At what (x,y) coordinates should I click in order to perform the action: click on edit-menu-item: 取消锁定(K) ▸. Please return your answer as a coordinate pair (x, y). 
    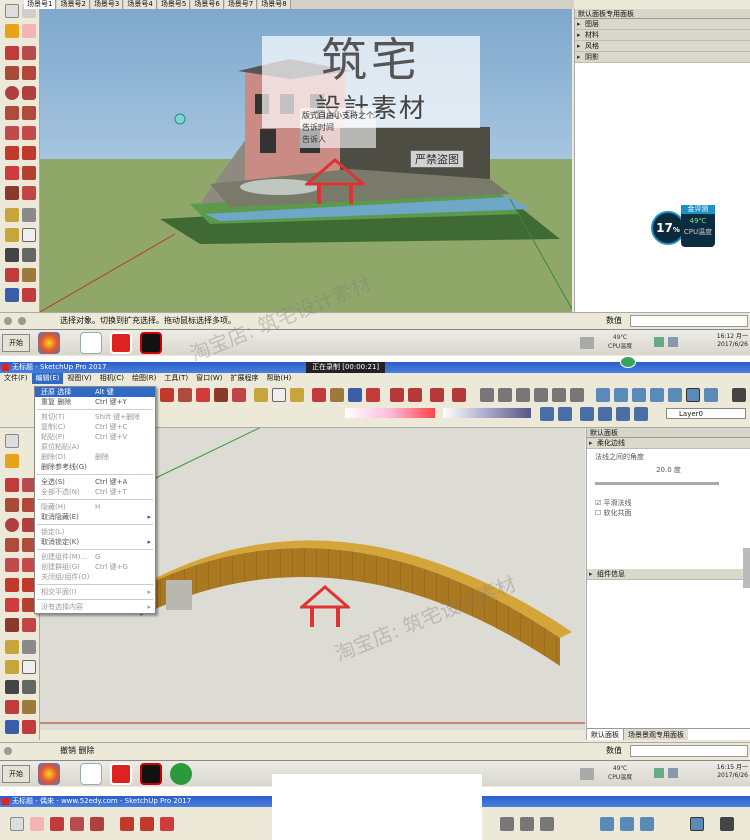
    Looking at the image, I should click on (95, 542).